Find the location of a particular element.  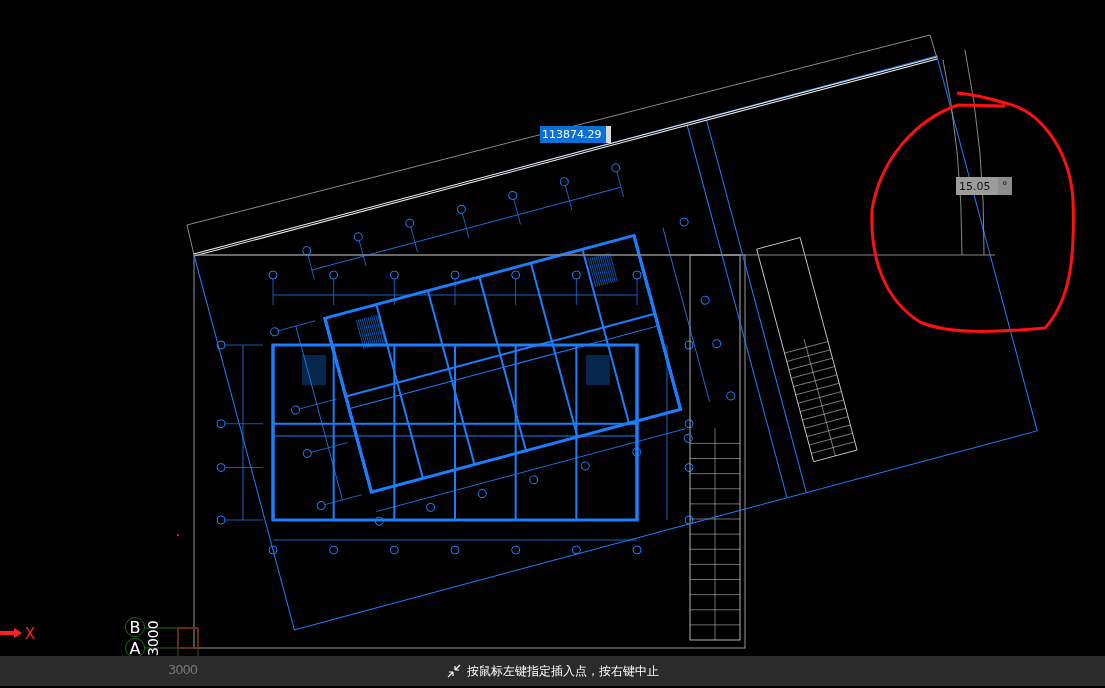

grid-spacing-label: 3000 is located at coordinates (153, 638).